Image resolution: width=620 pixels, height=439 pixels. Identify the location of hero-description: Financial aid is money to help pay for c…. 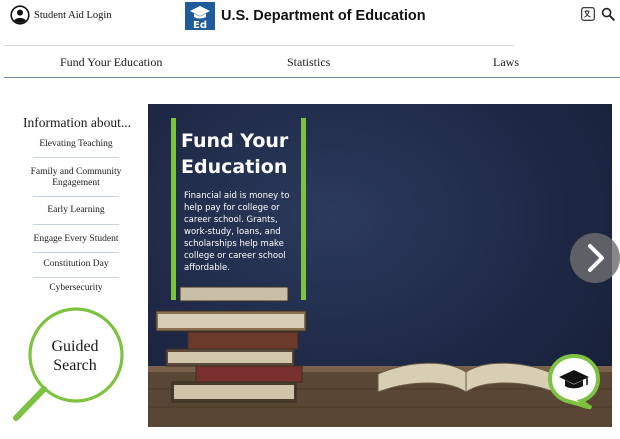
(237, 232).